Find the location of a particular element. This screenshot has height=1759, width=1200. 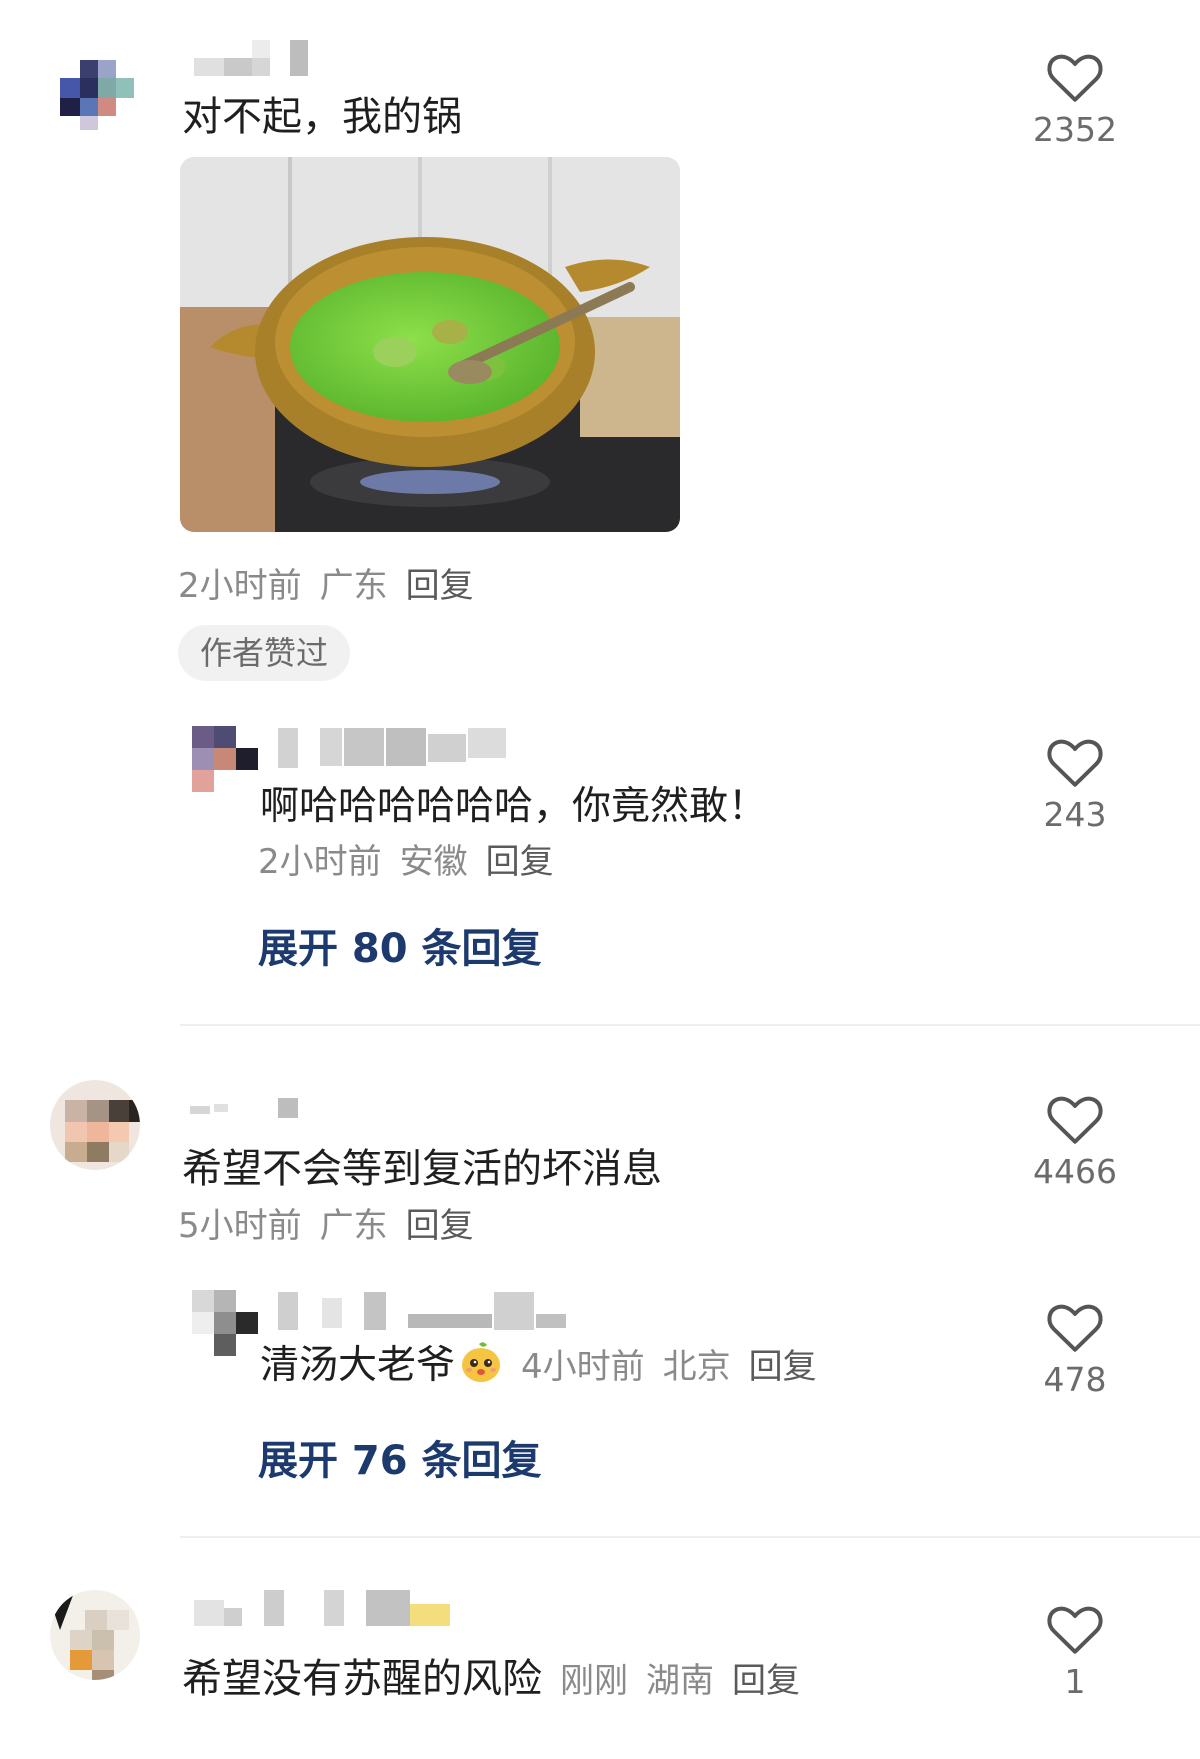

reply-time: 2小时前 is located at coordinates (320, 862).